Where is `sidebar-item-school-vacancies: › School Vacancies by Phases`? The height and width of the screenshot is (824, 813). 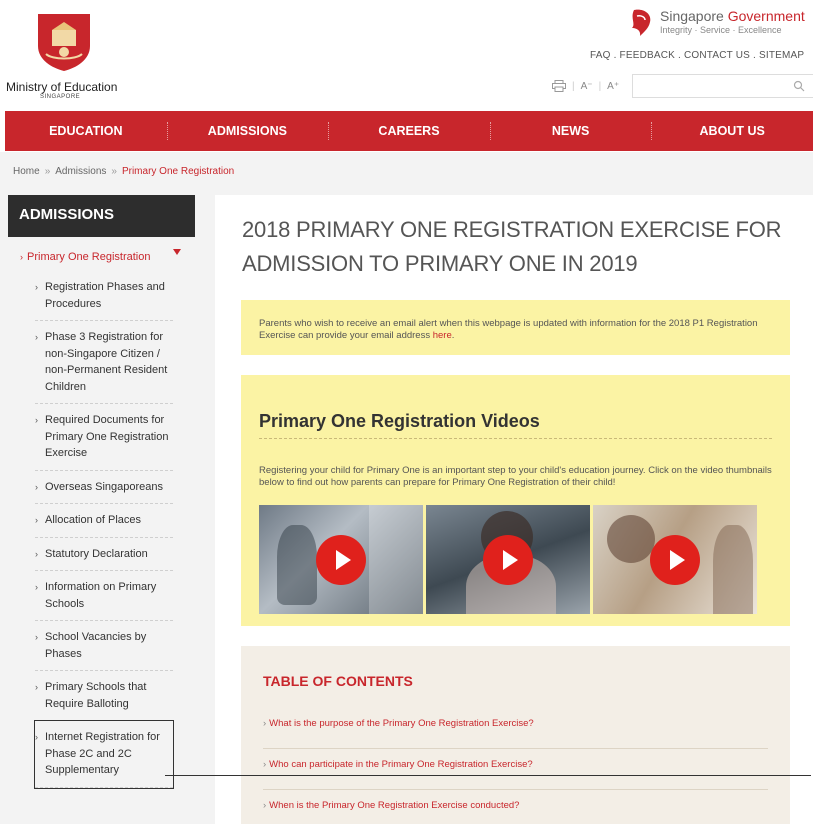 sidebar-item-school-vacancies: › School Vacancies by Phases is located at coordinates (104, 646).